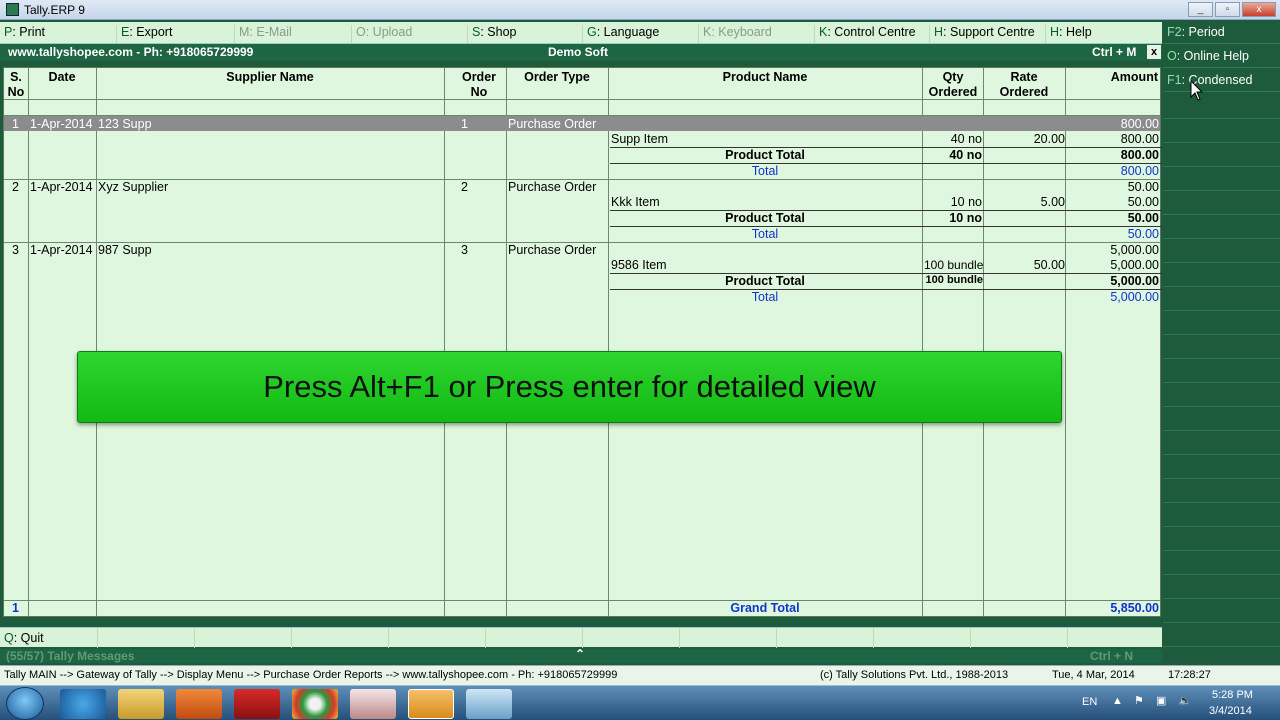 The image size is (1280, 720). Describe the element at coordinates (953, 84) in the screenshot. I see `col-header-qty: Qty Ordered` at that location.